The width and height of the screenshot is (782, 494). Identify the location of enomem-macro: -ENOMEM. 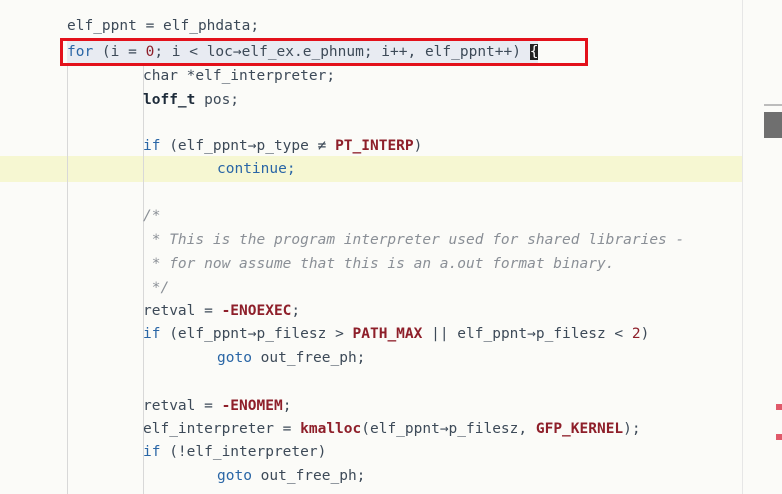
(252, 406).